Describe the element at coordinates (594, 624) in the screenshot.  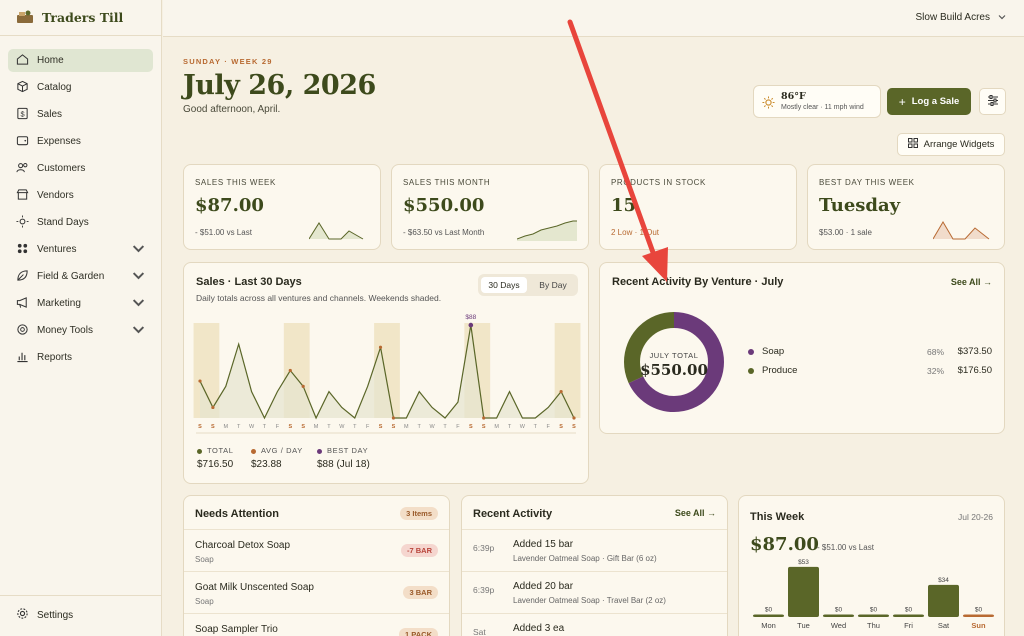
I see `activity-item: Sat Added 3 ea` at that location.